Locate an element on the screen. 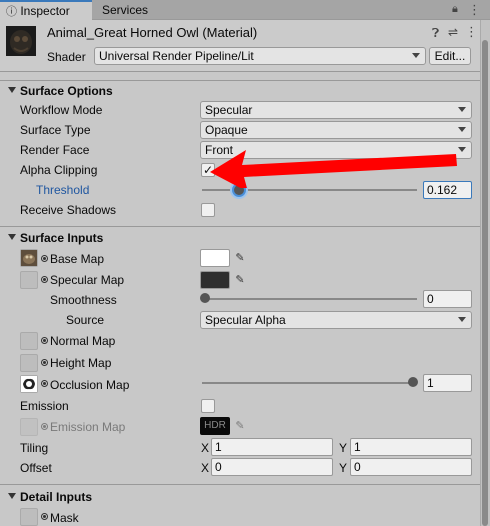 This screenshot has width=490, height=526. source-value: Specular Alpha is located at coordinates (245, 320).